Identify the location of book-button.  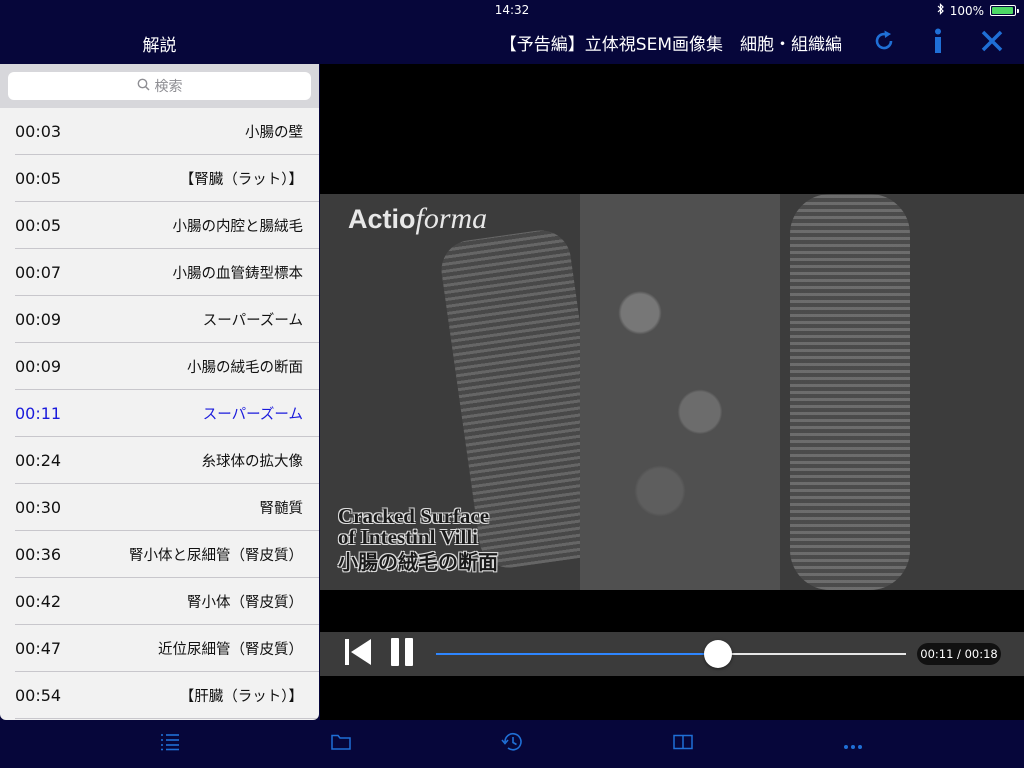
(683, 744).